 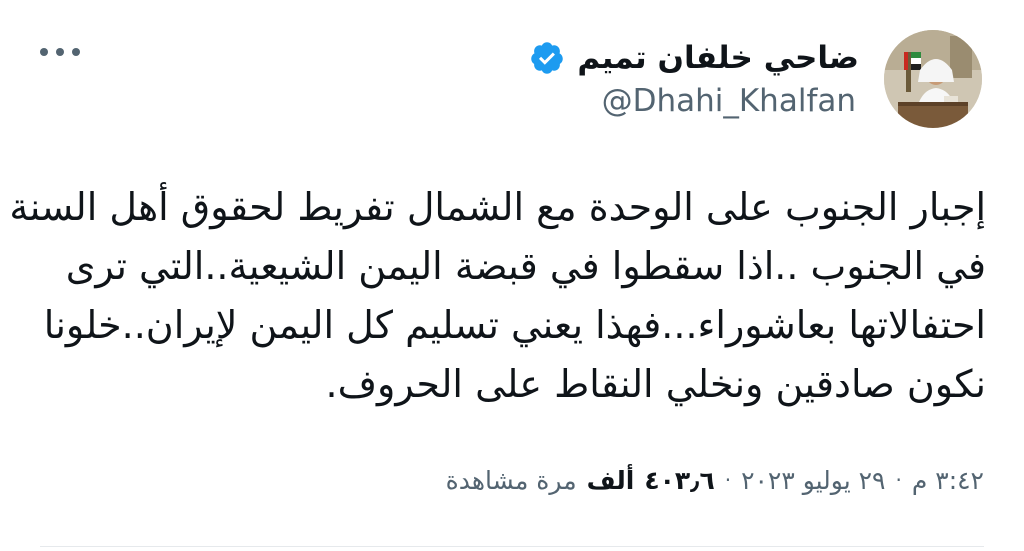 What do you see at coordinates (512, 546) in the screenshot?
I see `divider` at bounding box center [512, 546].